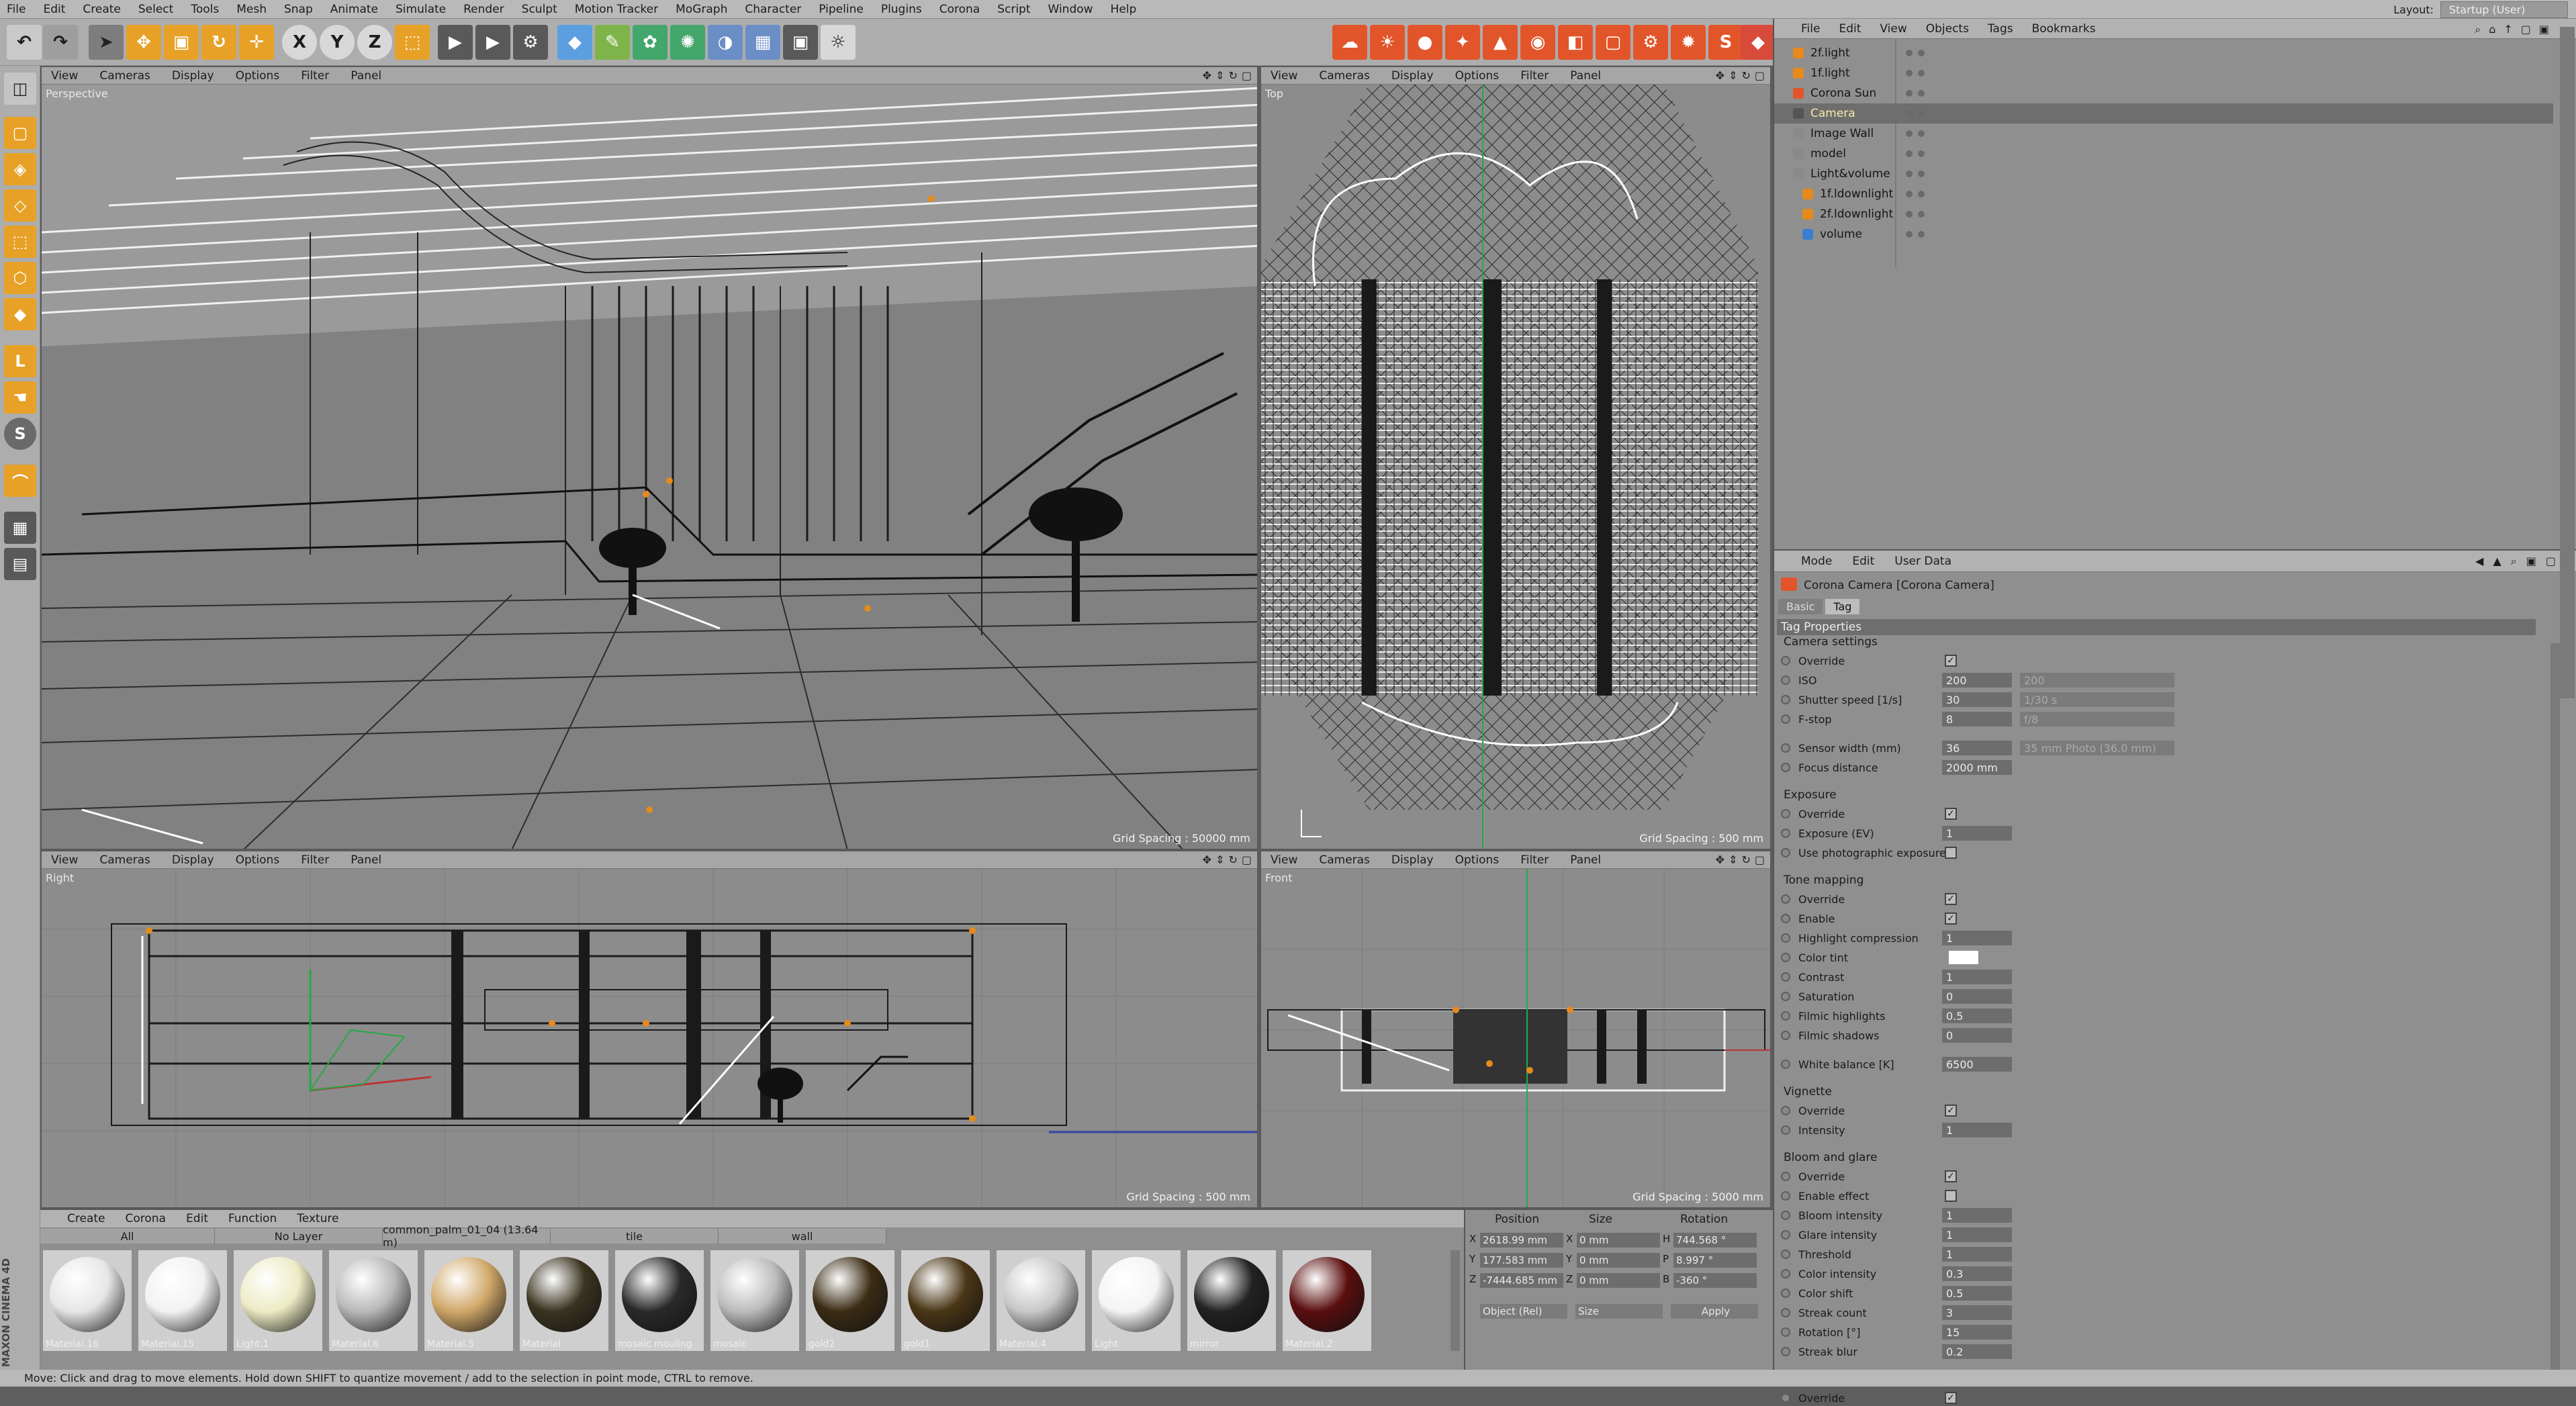  I want to click on menu-pipeline: Pipeline, so click(841, 9).